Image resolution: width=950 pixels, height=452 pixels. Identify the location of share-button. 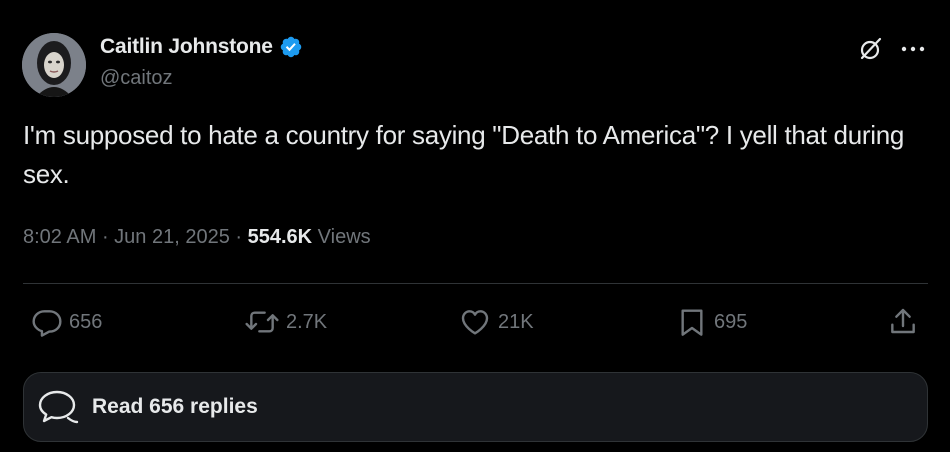
(903, 322).